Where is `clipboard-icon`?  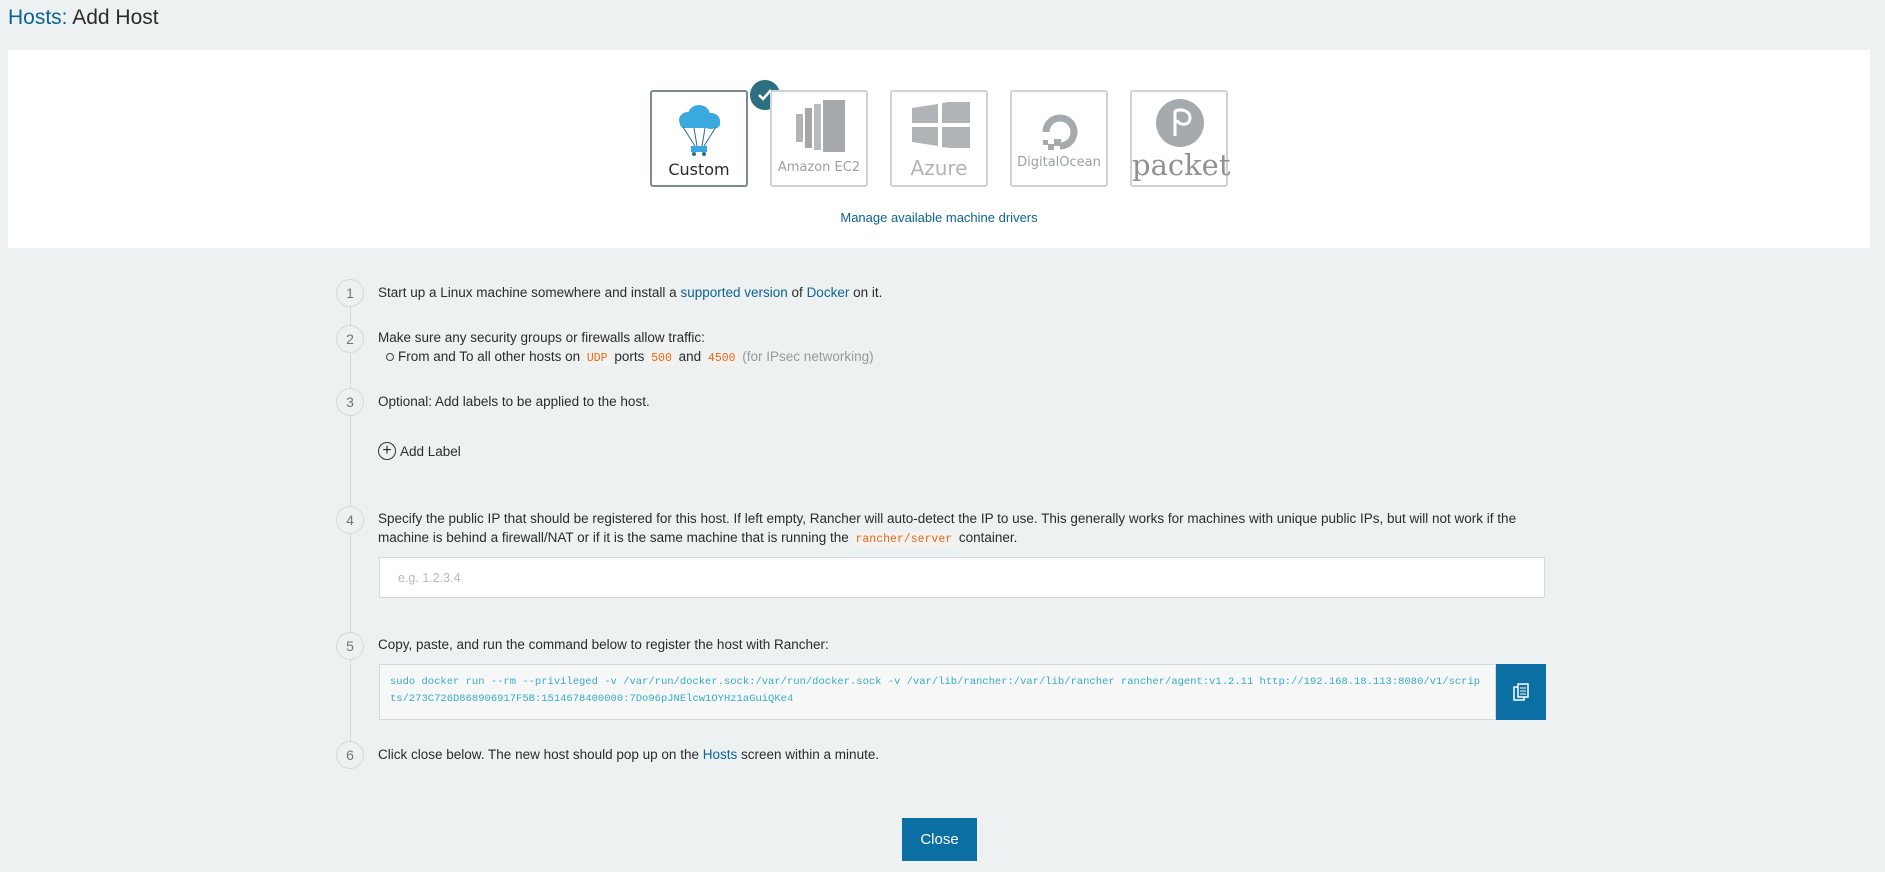 clipboard-icon is located at coordinates (1521, 692).